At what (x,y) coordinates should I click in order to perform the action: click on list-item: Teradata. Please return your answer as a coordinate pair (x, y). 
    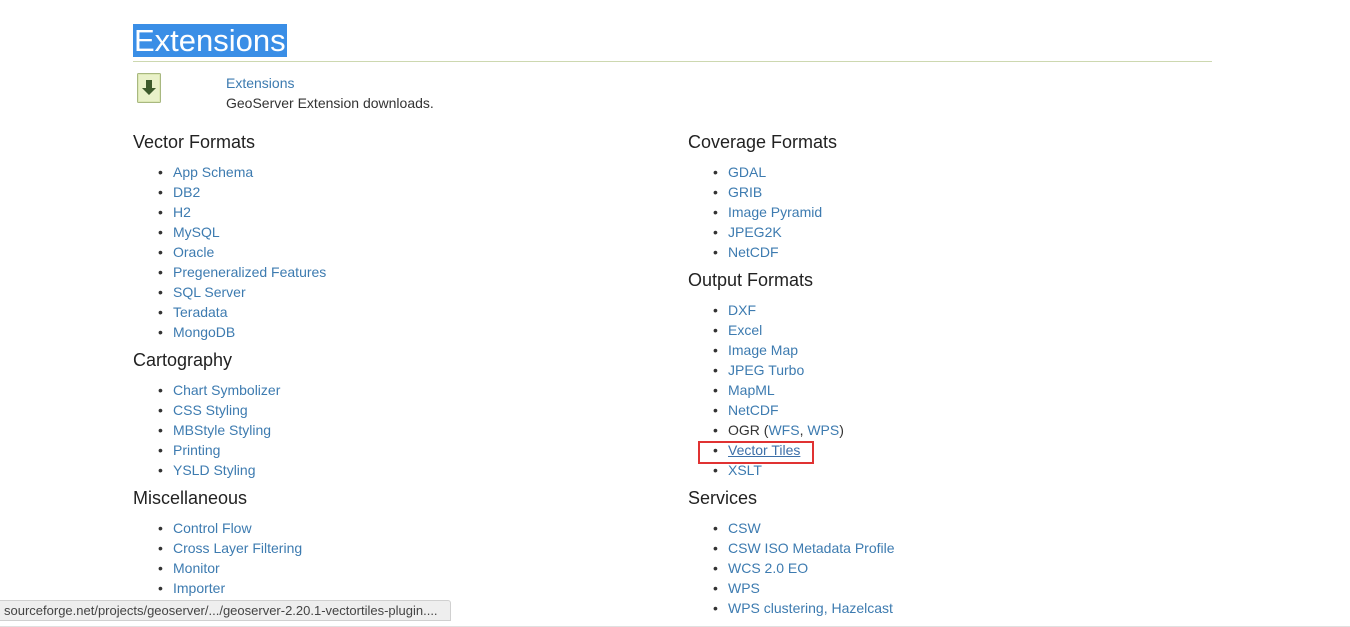
    Looking at the image, I should click on (393, 312).